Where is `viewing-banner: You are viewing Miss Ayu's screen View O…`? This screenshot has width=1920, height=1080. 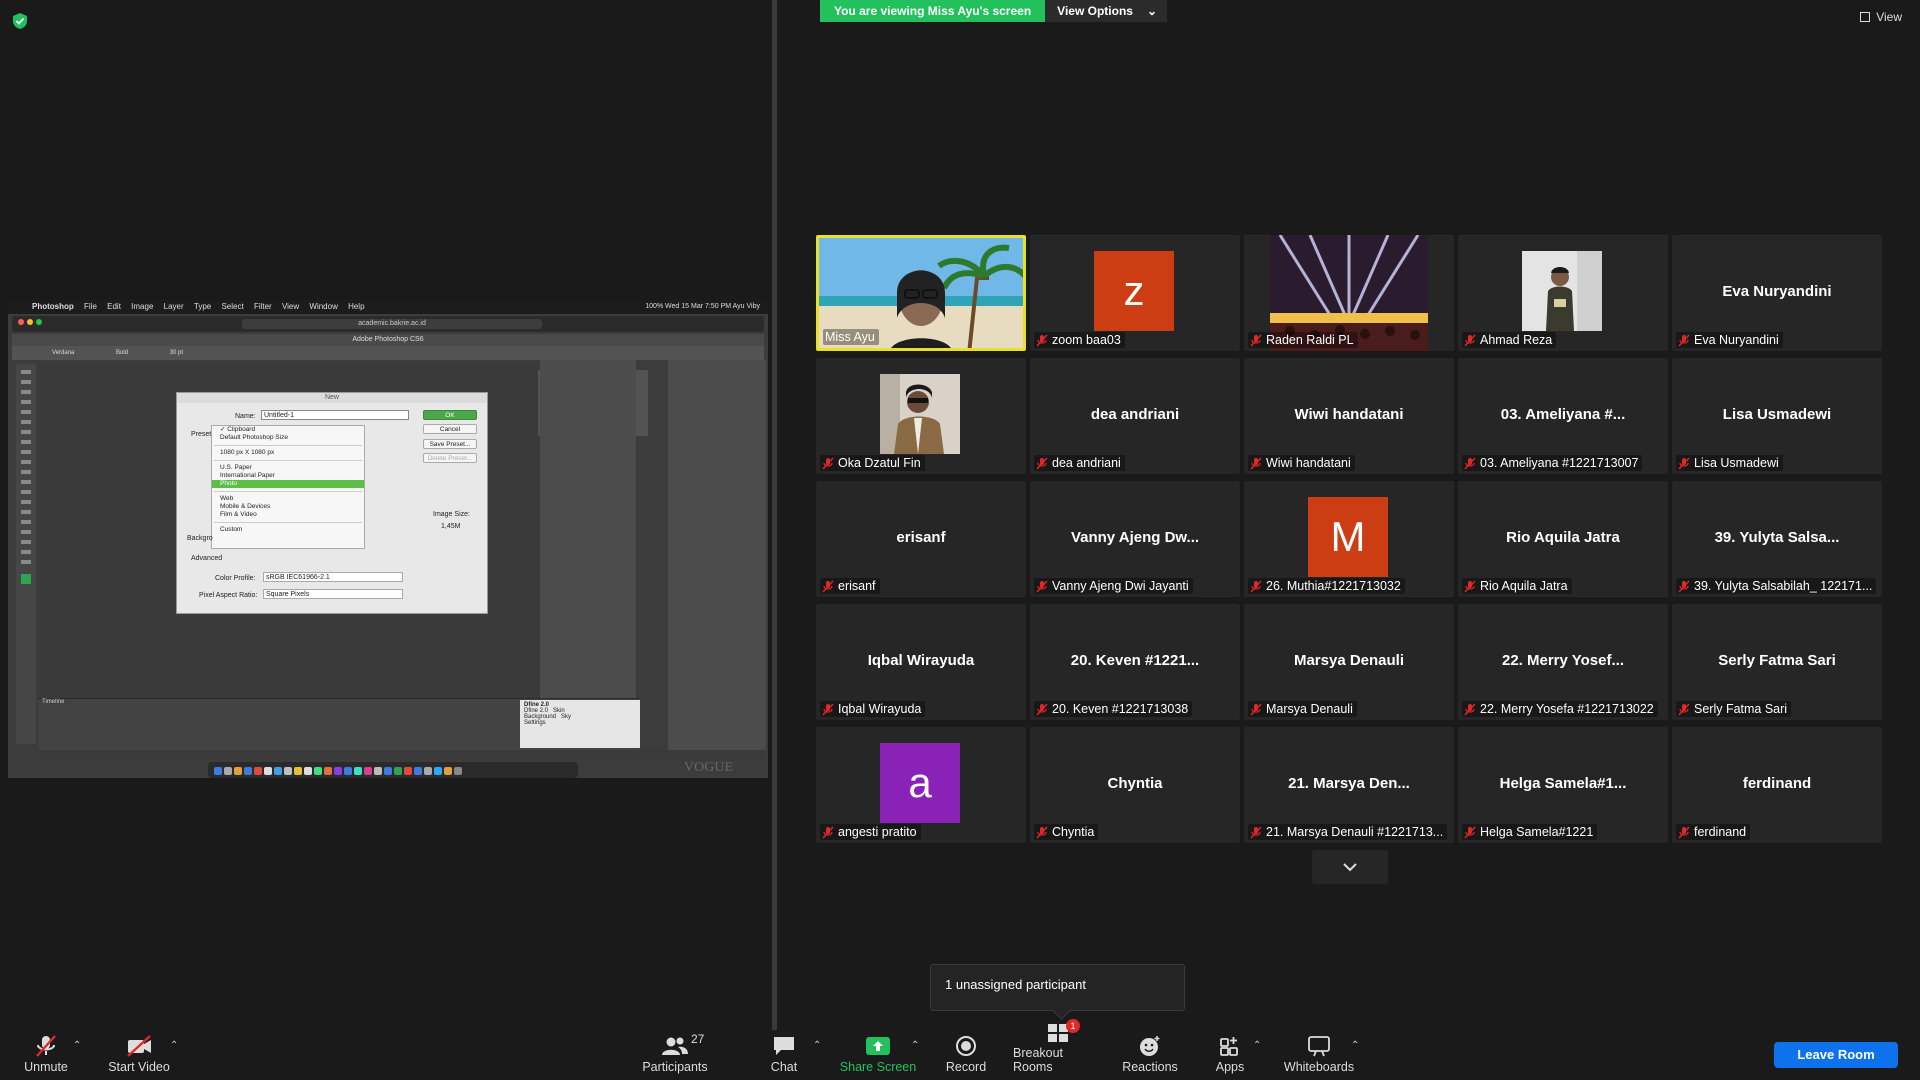 viewing-banner: You are viewing Miss Ayu's screen View O… is located at coordinates (994, 11).